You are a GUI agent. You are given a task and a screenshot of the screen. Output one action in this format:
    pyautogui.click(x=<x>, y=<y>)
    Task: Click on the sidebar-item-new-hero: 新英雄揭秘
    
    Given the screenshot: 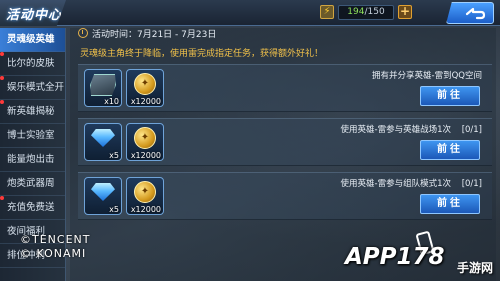 What is the action you would take?
    pyautogui.click(x=32, y=112)
    